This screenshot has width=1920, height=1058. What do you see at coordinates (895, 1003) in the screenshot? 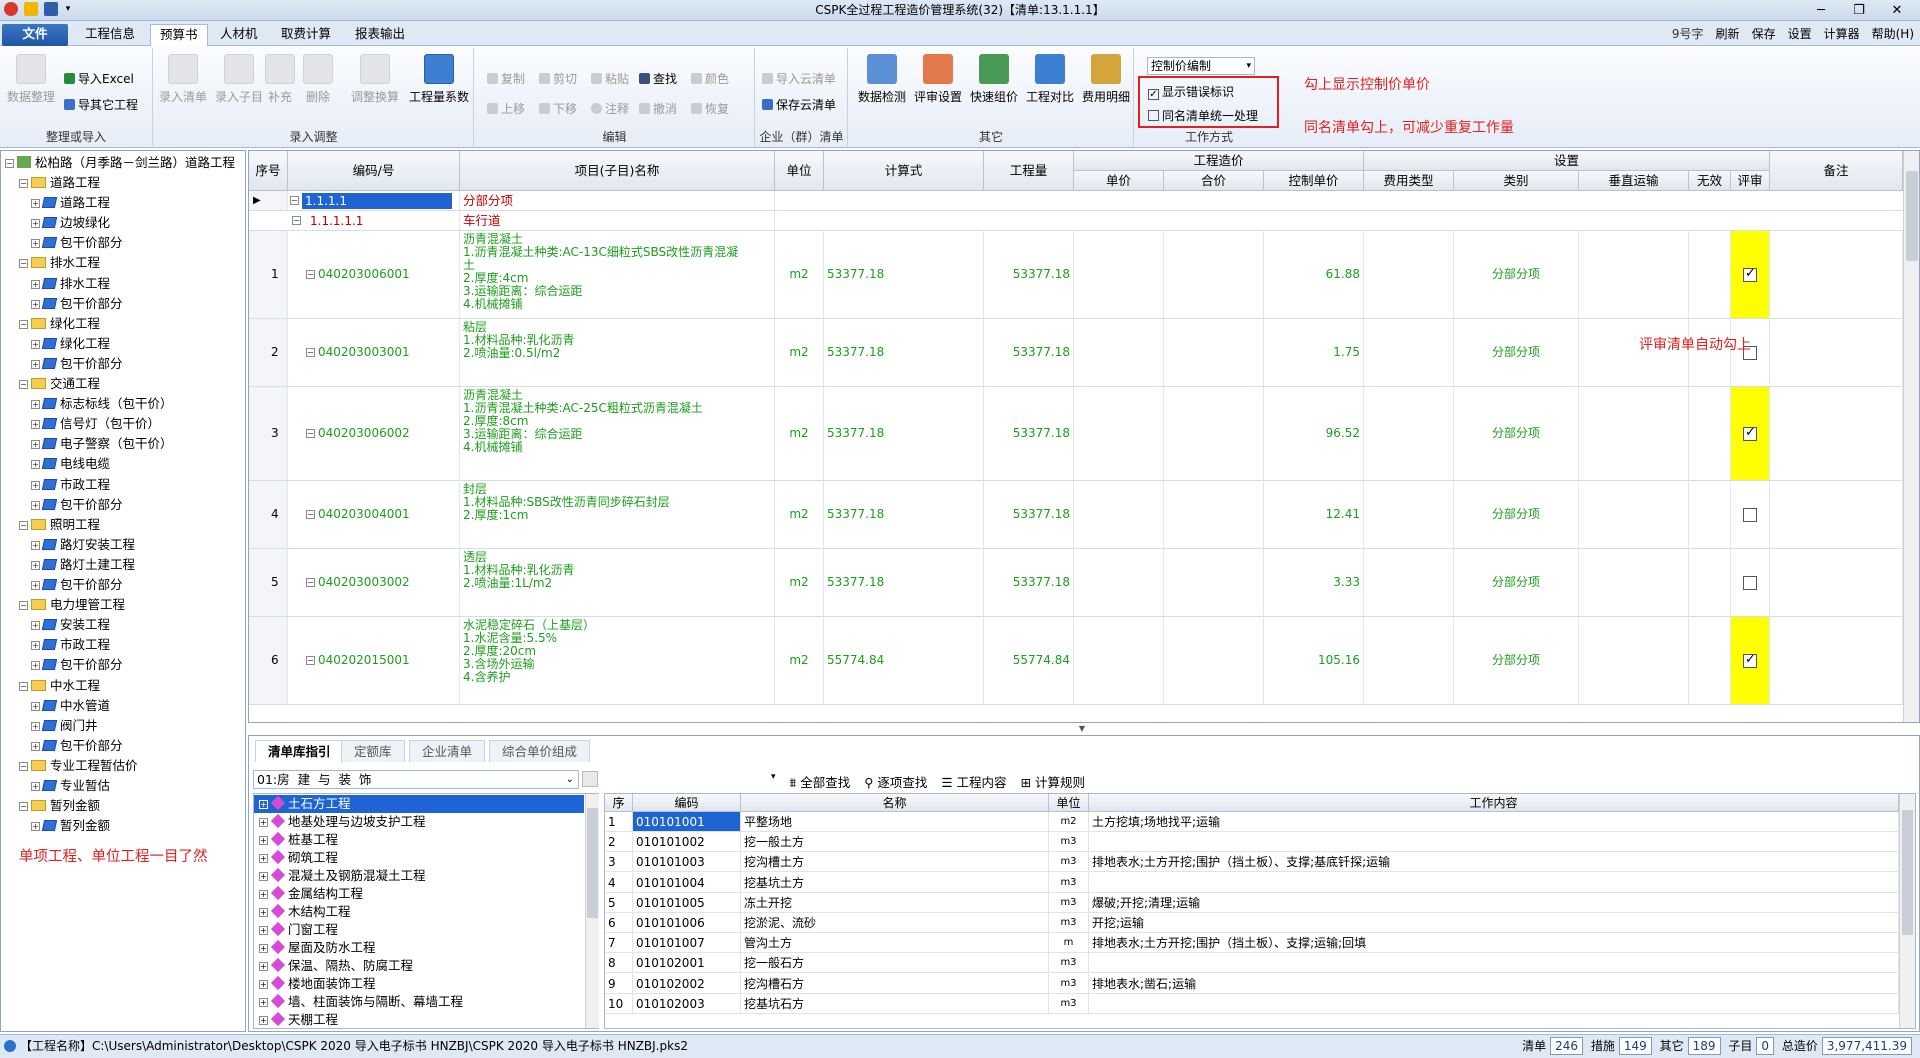
I see `qrow-name: 挖基坑石方` at bounding box center [895, 1003].